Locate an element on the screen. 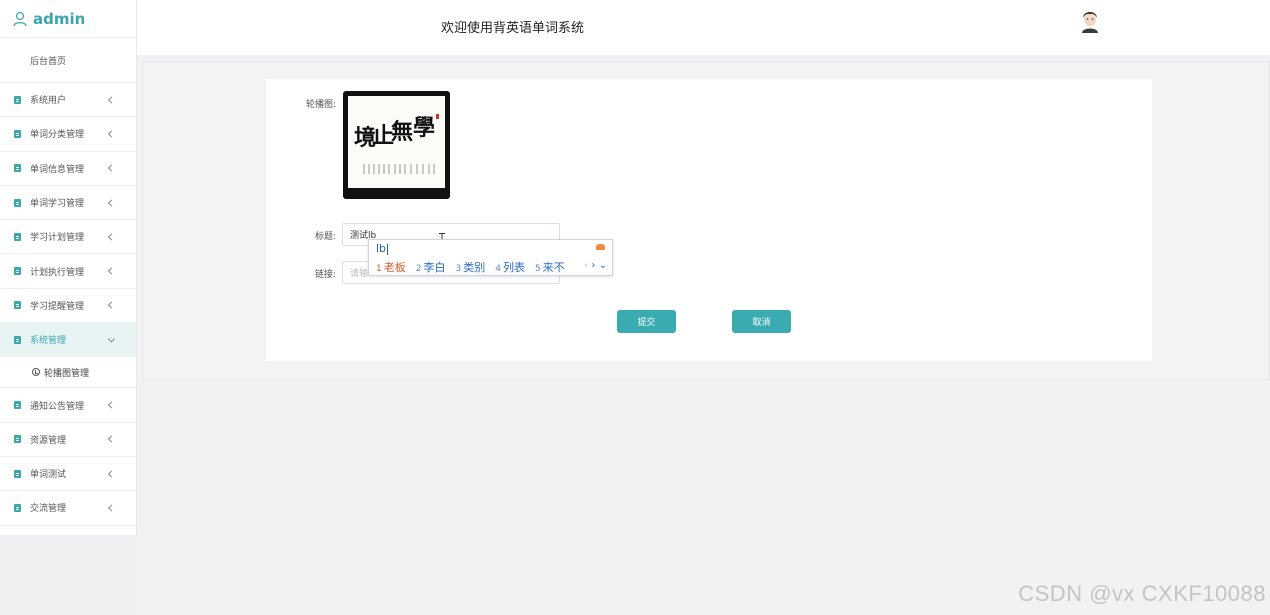 This screenshot has width=1270, height=615. ime-candidate: 4 列表 is located at coordinates (510, 267).